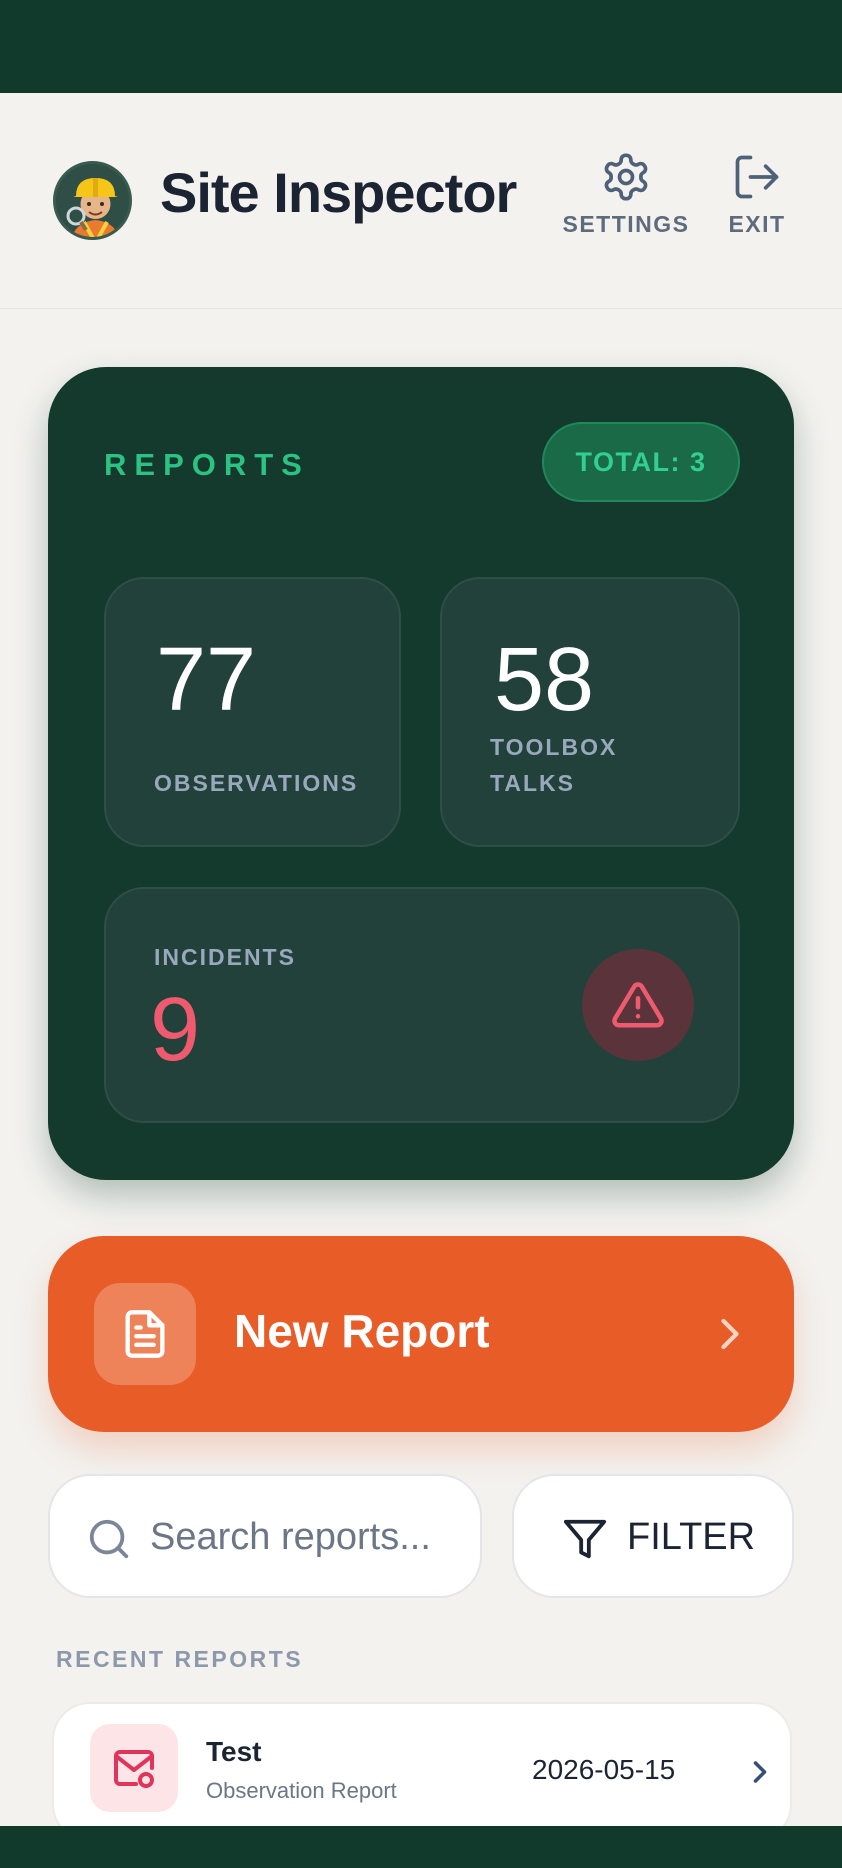 This screenshot has width=842, height=1868. I want to click on mail-alert-icon, so click(134, 1769).